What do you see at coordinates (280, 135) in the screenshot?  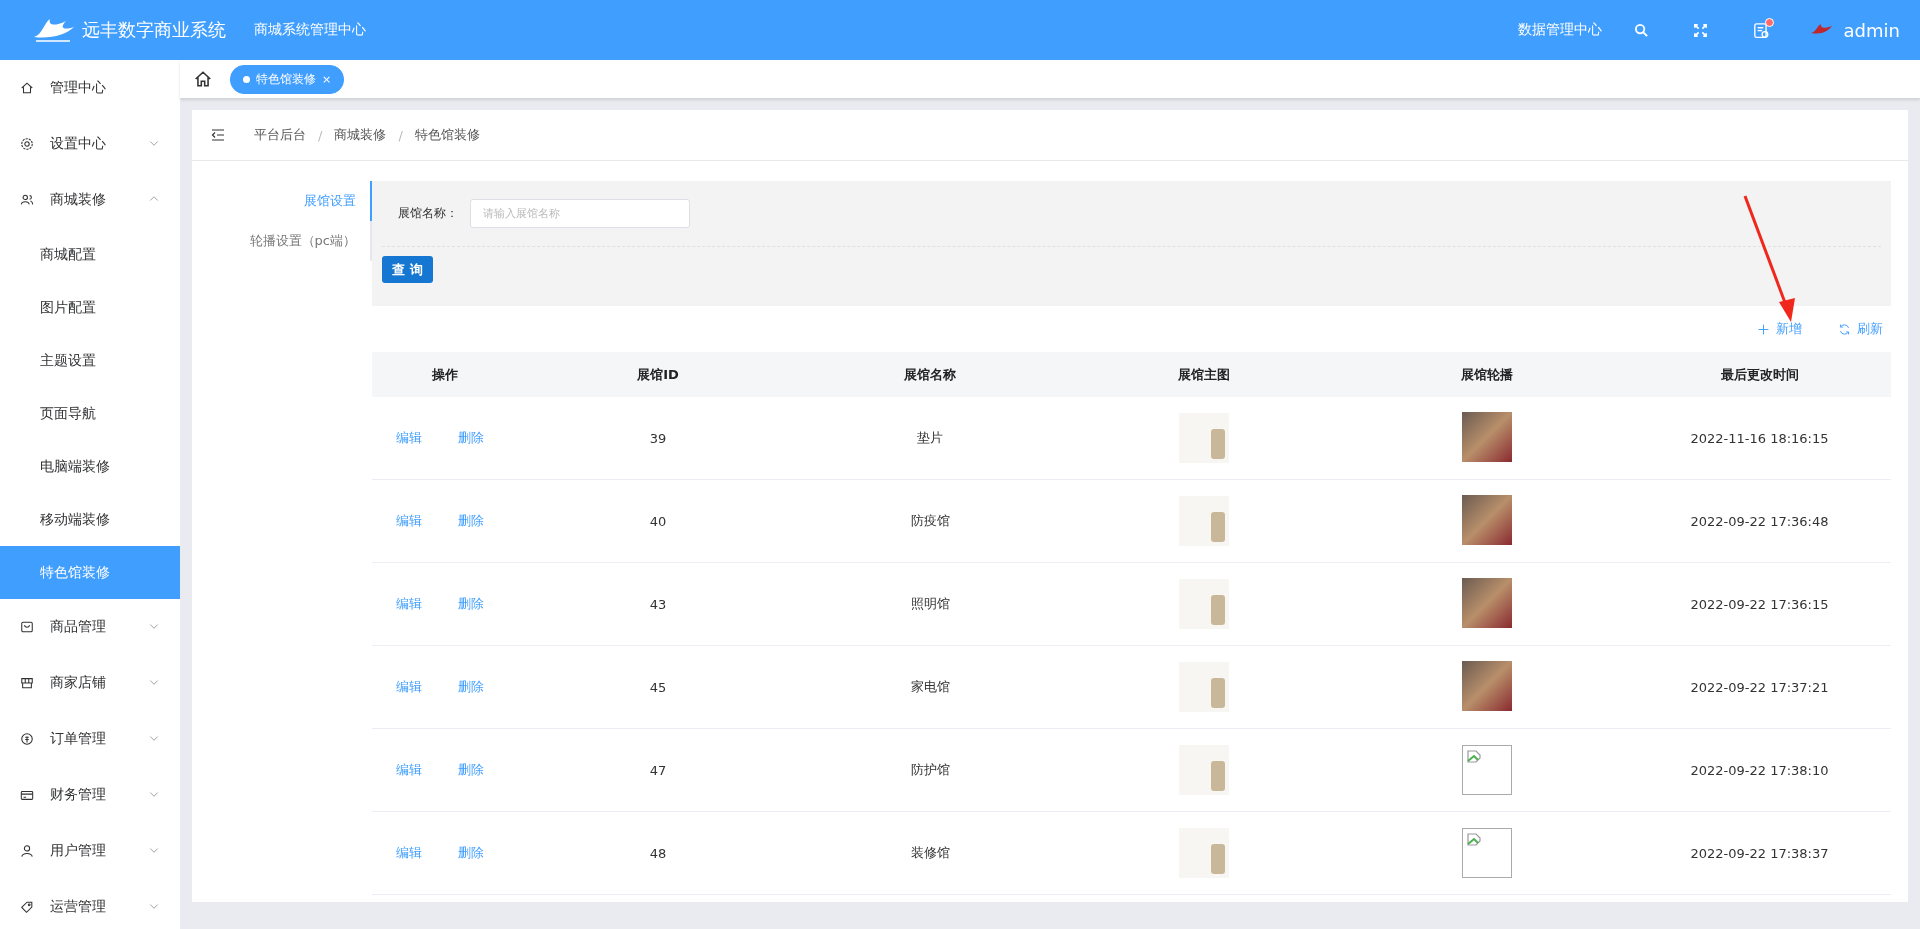 I see `breadcrumb-item: 平台后台` at bounding box center [280, 135].